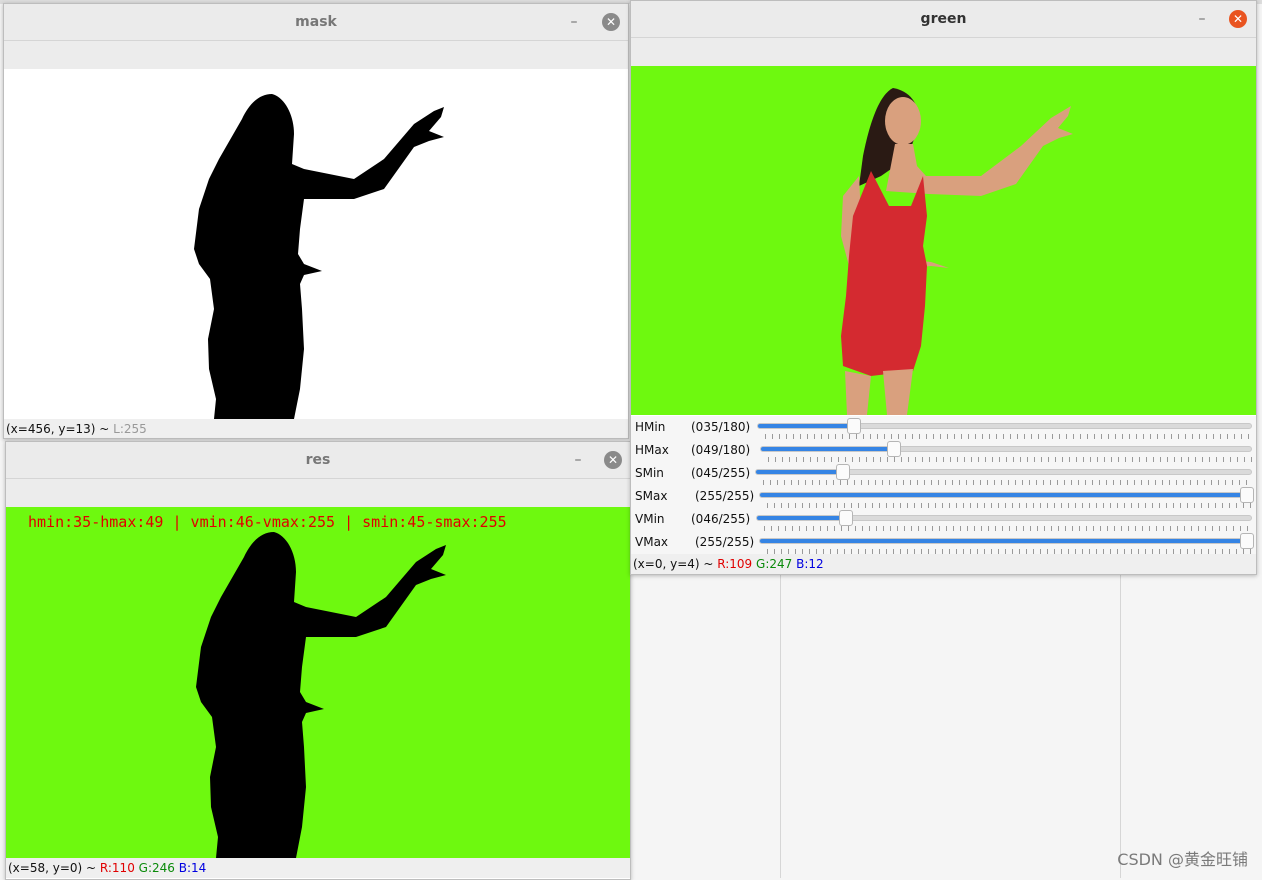 The height and width of the screenshot is (880, 1262). What do you see at coordinates (130, 429) in the screenshot?
I see `status-luminance: L:255` at bounding box center [130, 429].